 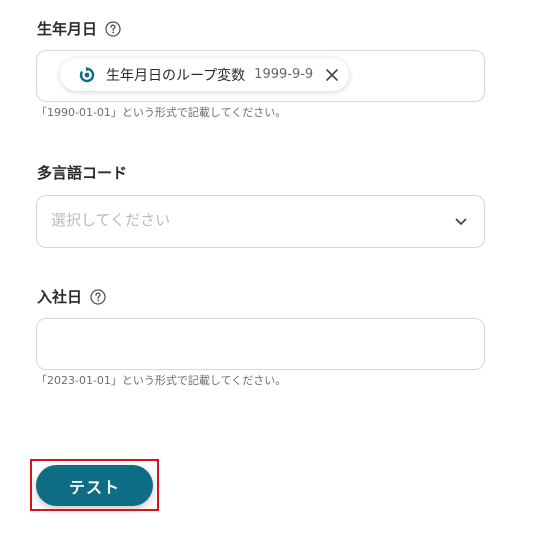 I want to click on chip-value: 1999-9-9, so click(x=284, y=74).